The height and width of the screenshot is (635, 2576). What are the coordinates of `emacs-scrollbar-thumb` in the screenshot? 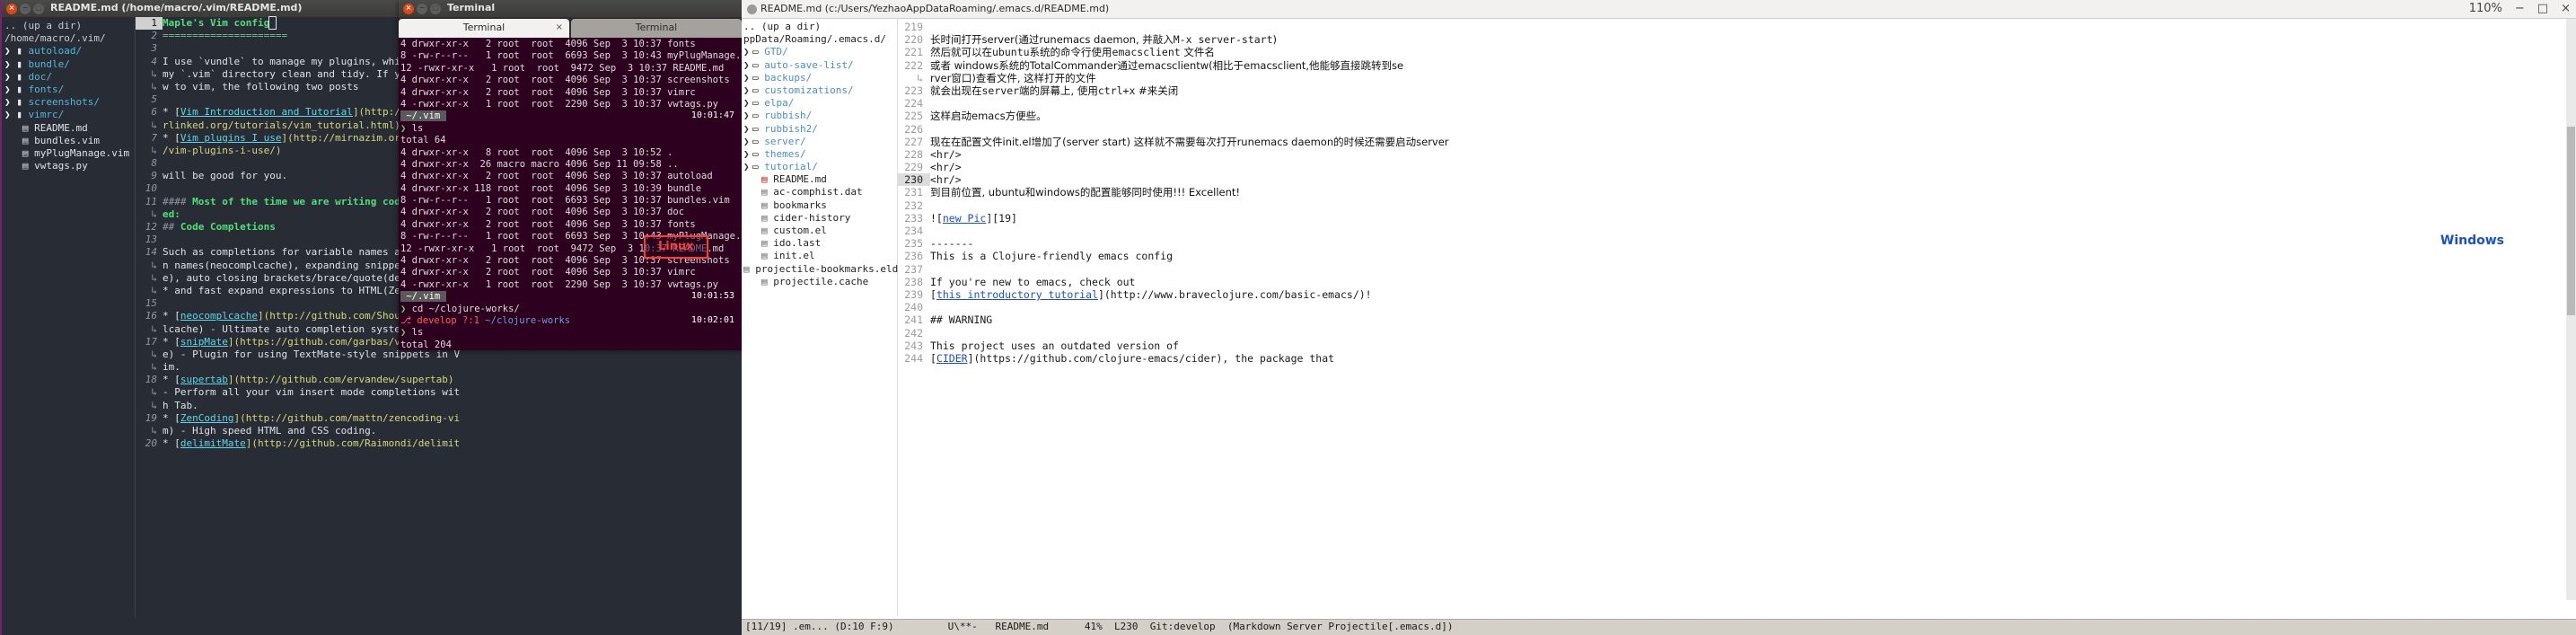 It's located at (2571, 221).